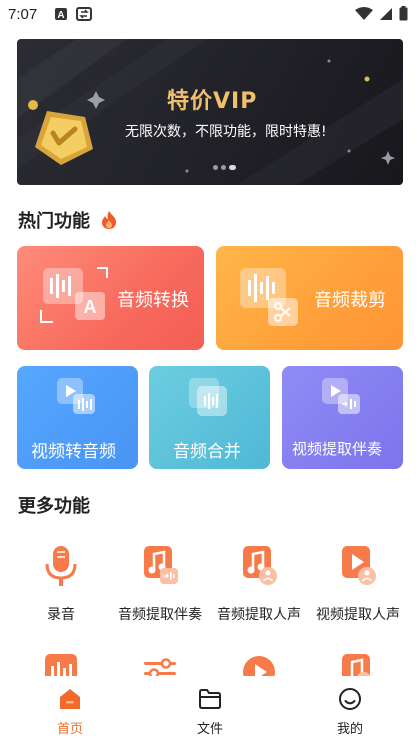  Describe the element at coordinates (386, 13) in the screenshot. I see `signal-icon` at that location.